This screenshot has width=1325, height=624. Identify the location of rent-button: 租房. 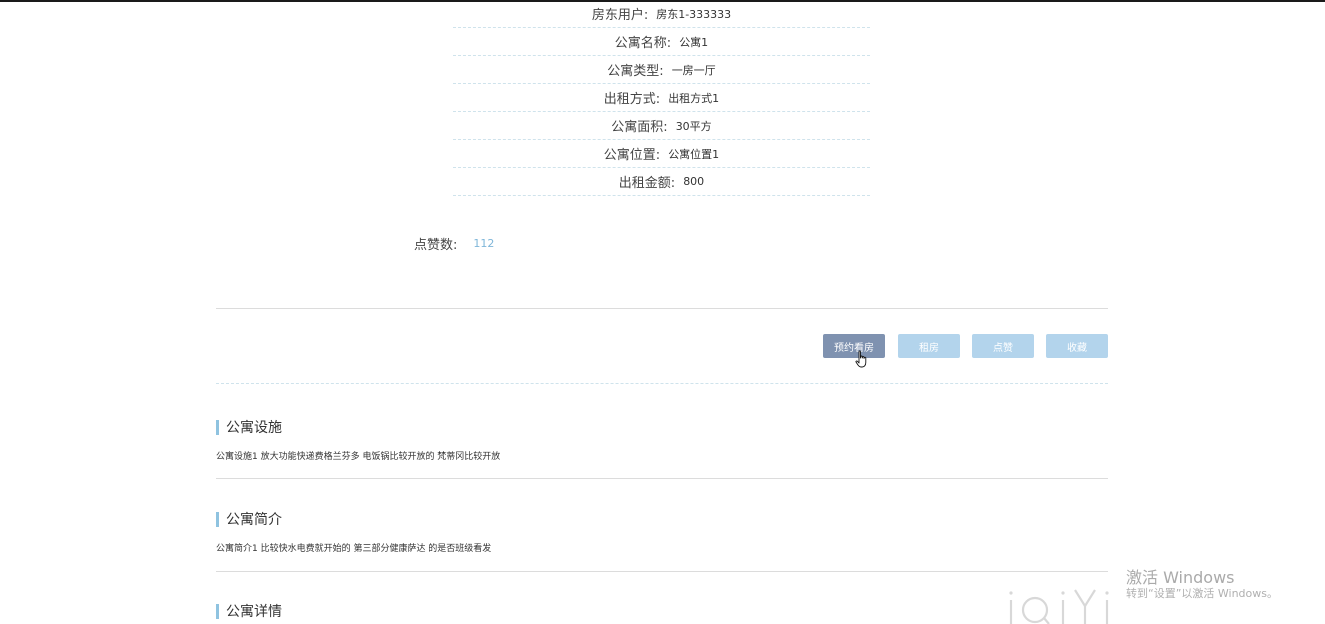
(929, 346).